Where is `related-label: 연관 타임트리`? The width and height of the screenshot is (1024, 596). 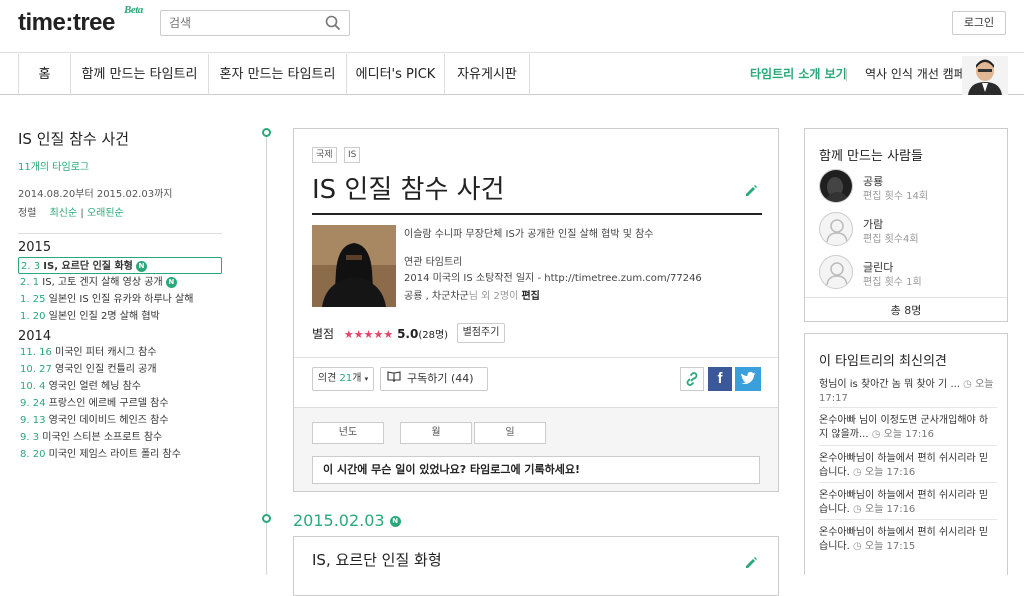 related-label: 연관 타임트리 is located at coordinates (433, 262).